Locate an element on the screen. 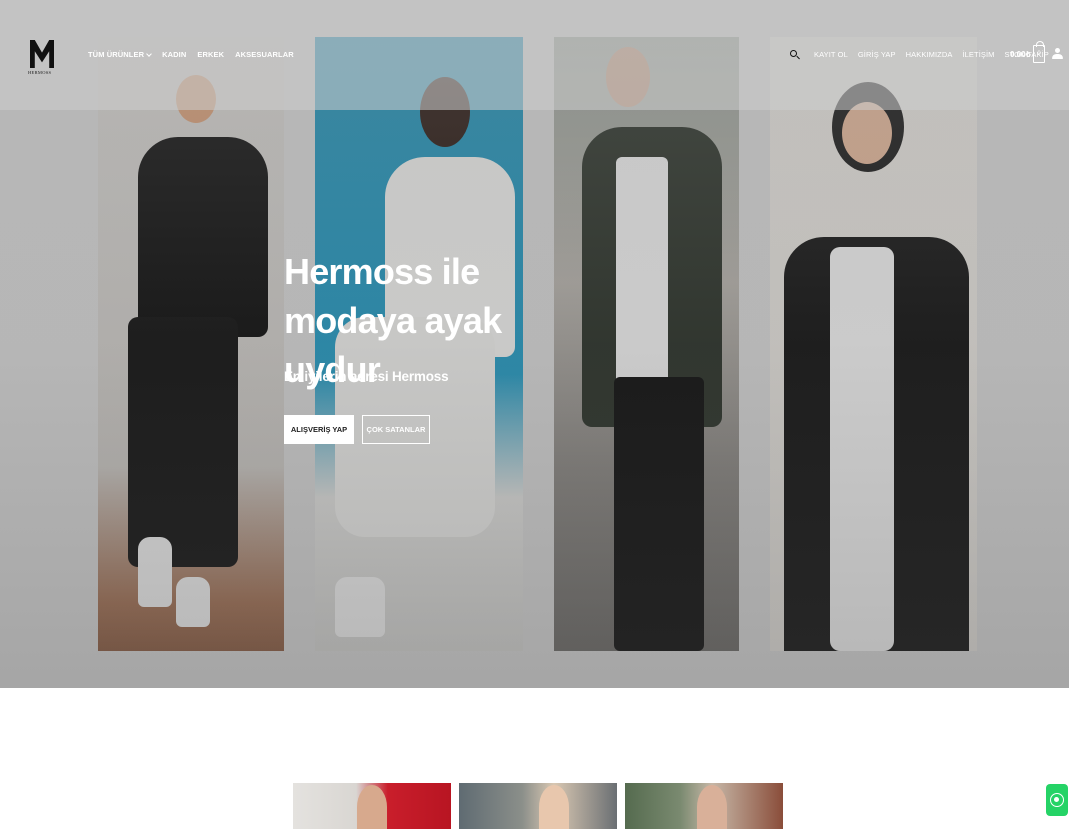  nav-women: KADIN is located at coordinates (174, 54).